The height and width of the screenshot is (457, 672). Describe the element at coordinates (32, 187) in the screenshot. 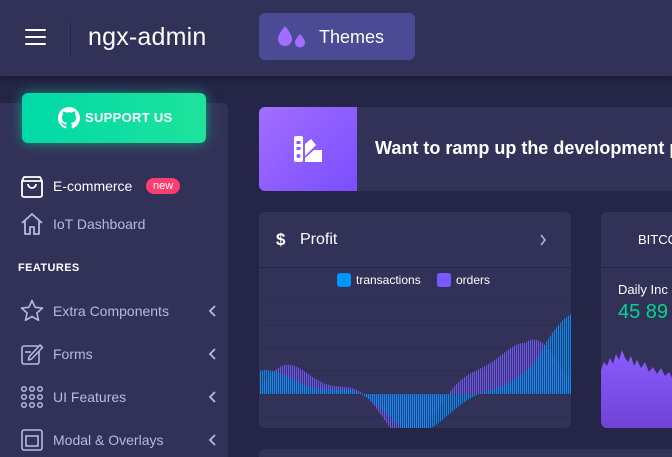

I see `shopping-bag-icon` at that location.